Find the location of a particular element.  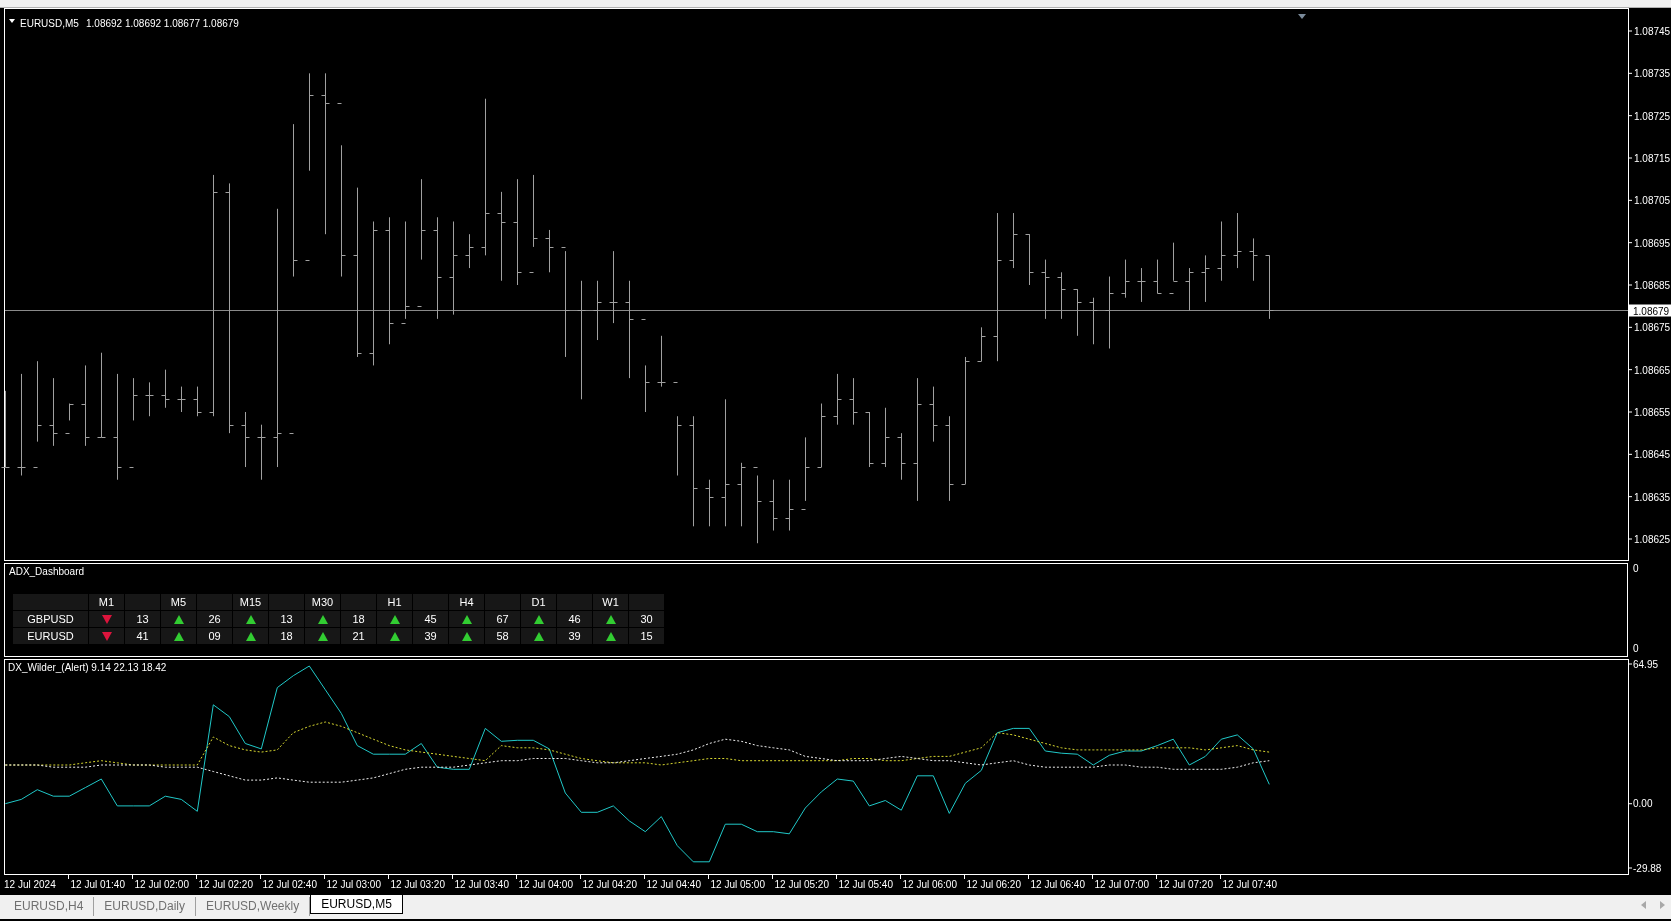

time-axis-label: 12 Jul 07:20 is located at coordinates (1185, 884).